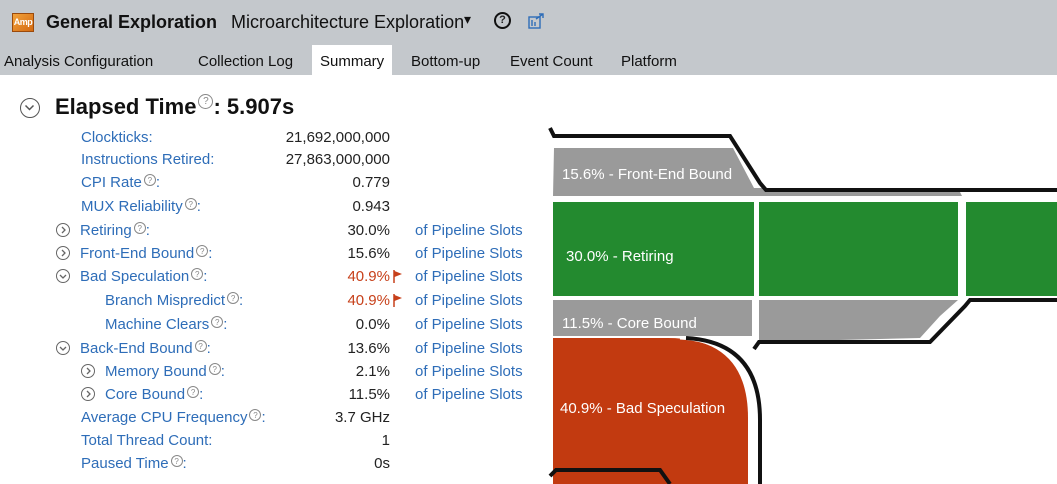  Describe the element at coordinates (270, 184) in the screenshot. I see `metric-row: CPI Rate?: 0.779` at that location.